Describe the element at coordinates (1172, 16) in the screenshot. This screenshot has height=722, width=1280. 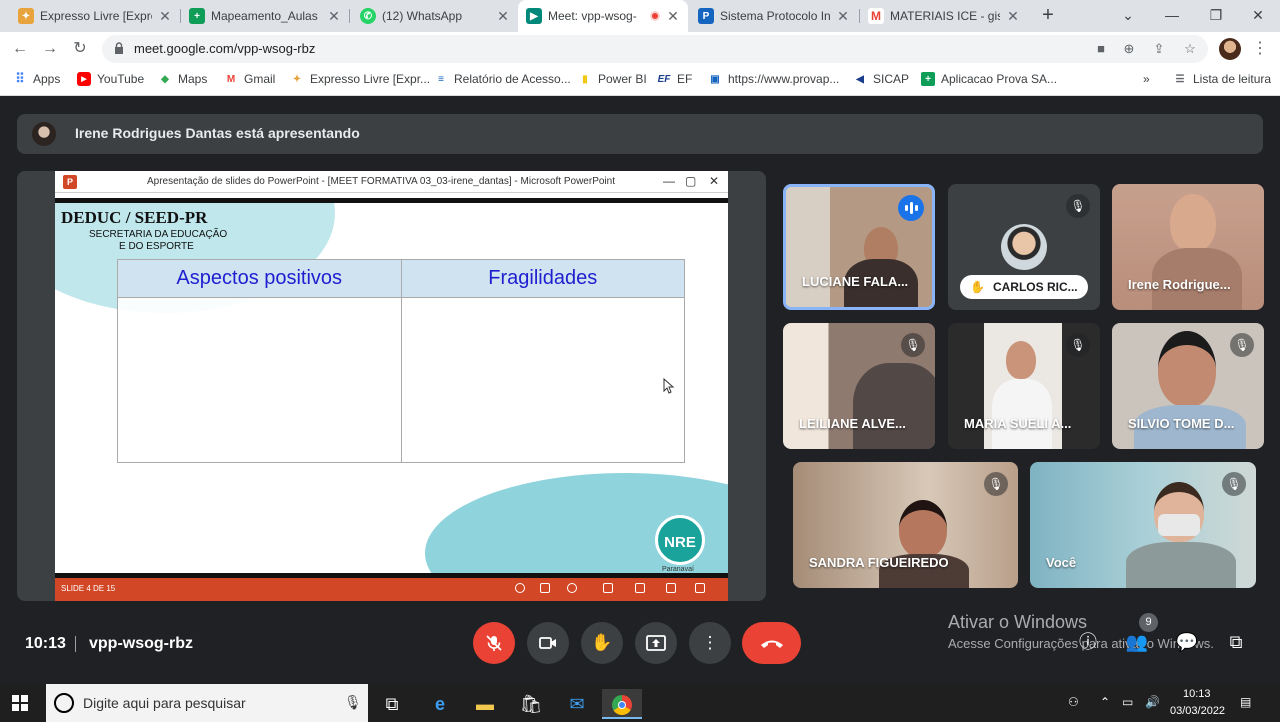
I see `minimize-button: —` at that location.